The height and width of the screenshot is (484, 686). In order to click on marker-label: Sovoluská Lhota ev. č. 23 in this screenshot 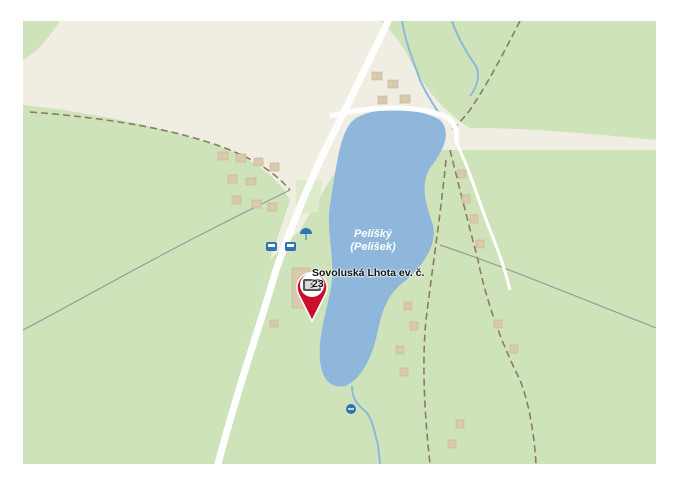, I will do `click(372, 279)`.